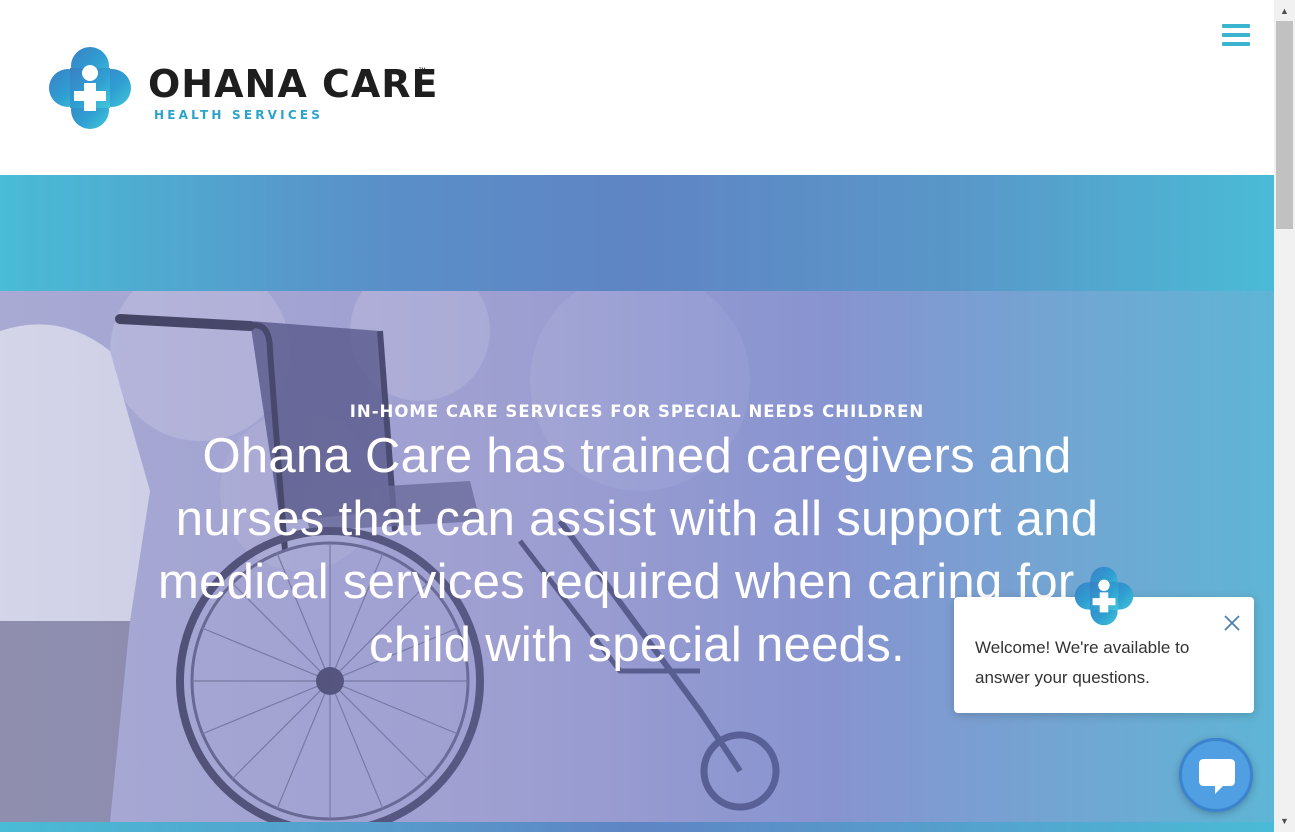 The width and height of the screenshot is (1295, 832). I want to click on chat-avatar-logo-icon, so click(1104, 596).